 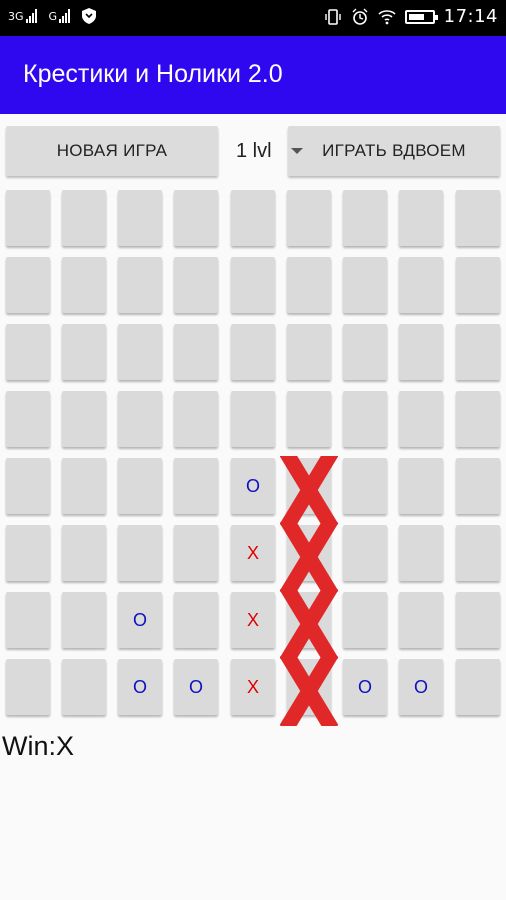 I want to click on board-cell-r3-c4, so click(x=253, y=419).